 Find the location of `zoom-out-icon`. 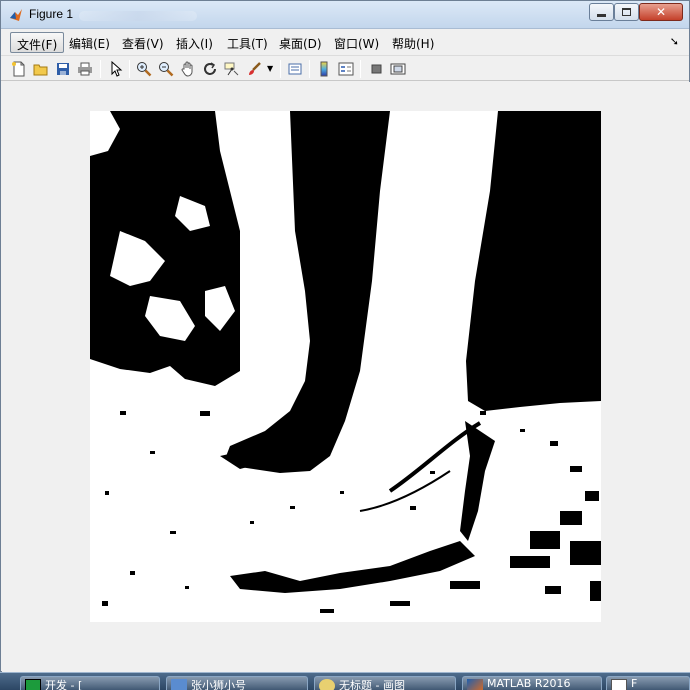

zoom-out-icon is located at coordinates (166, 69).